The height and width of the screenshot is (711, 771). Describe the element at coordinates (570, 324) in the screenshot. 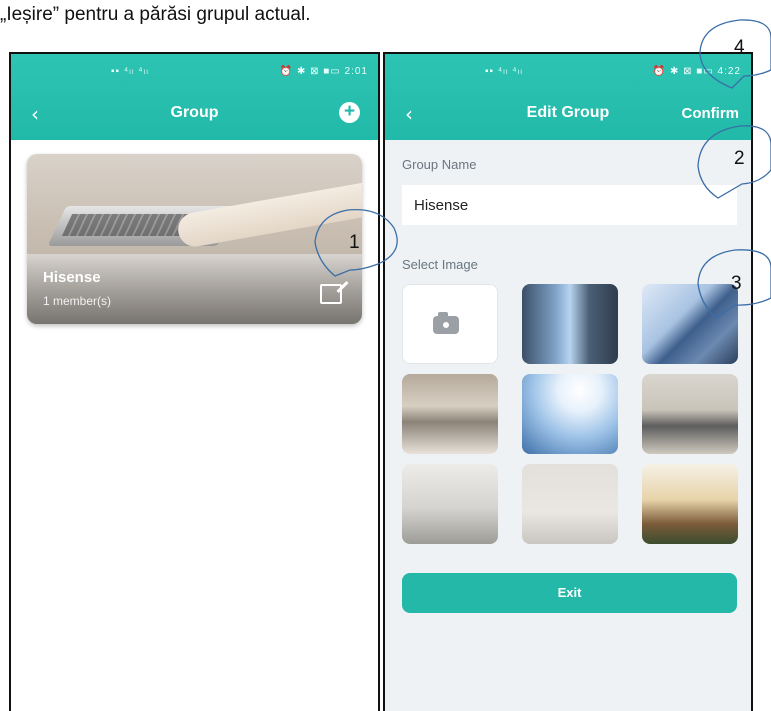

I see `image-option-skyscraper` at that location.